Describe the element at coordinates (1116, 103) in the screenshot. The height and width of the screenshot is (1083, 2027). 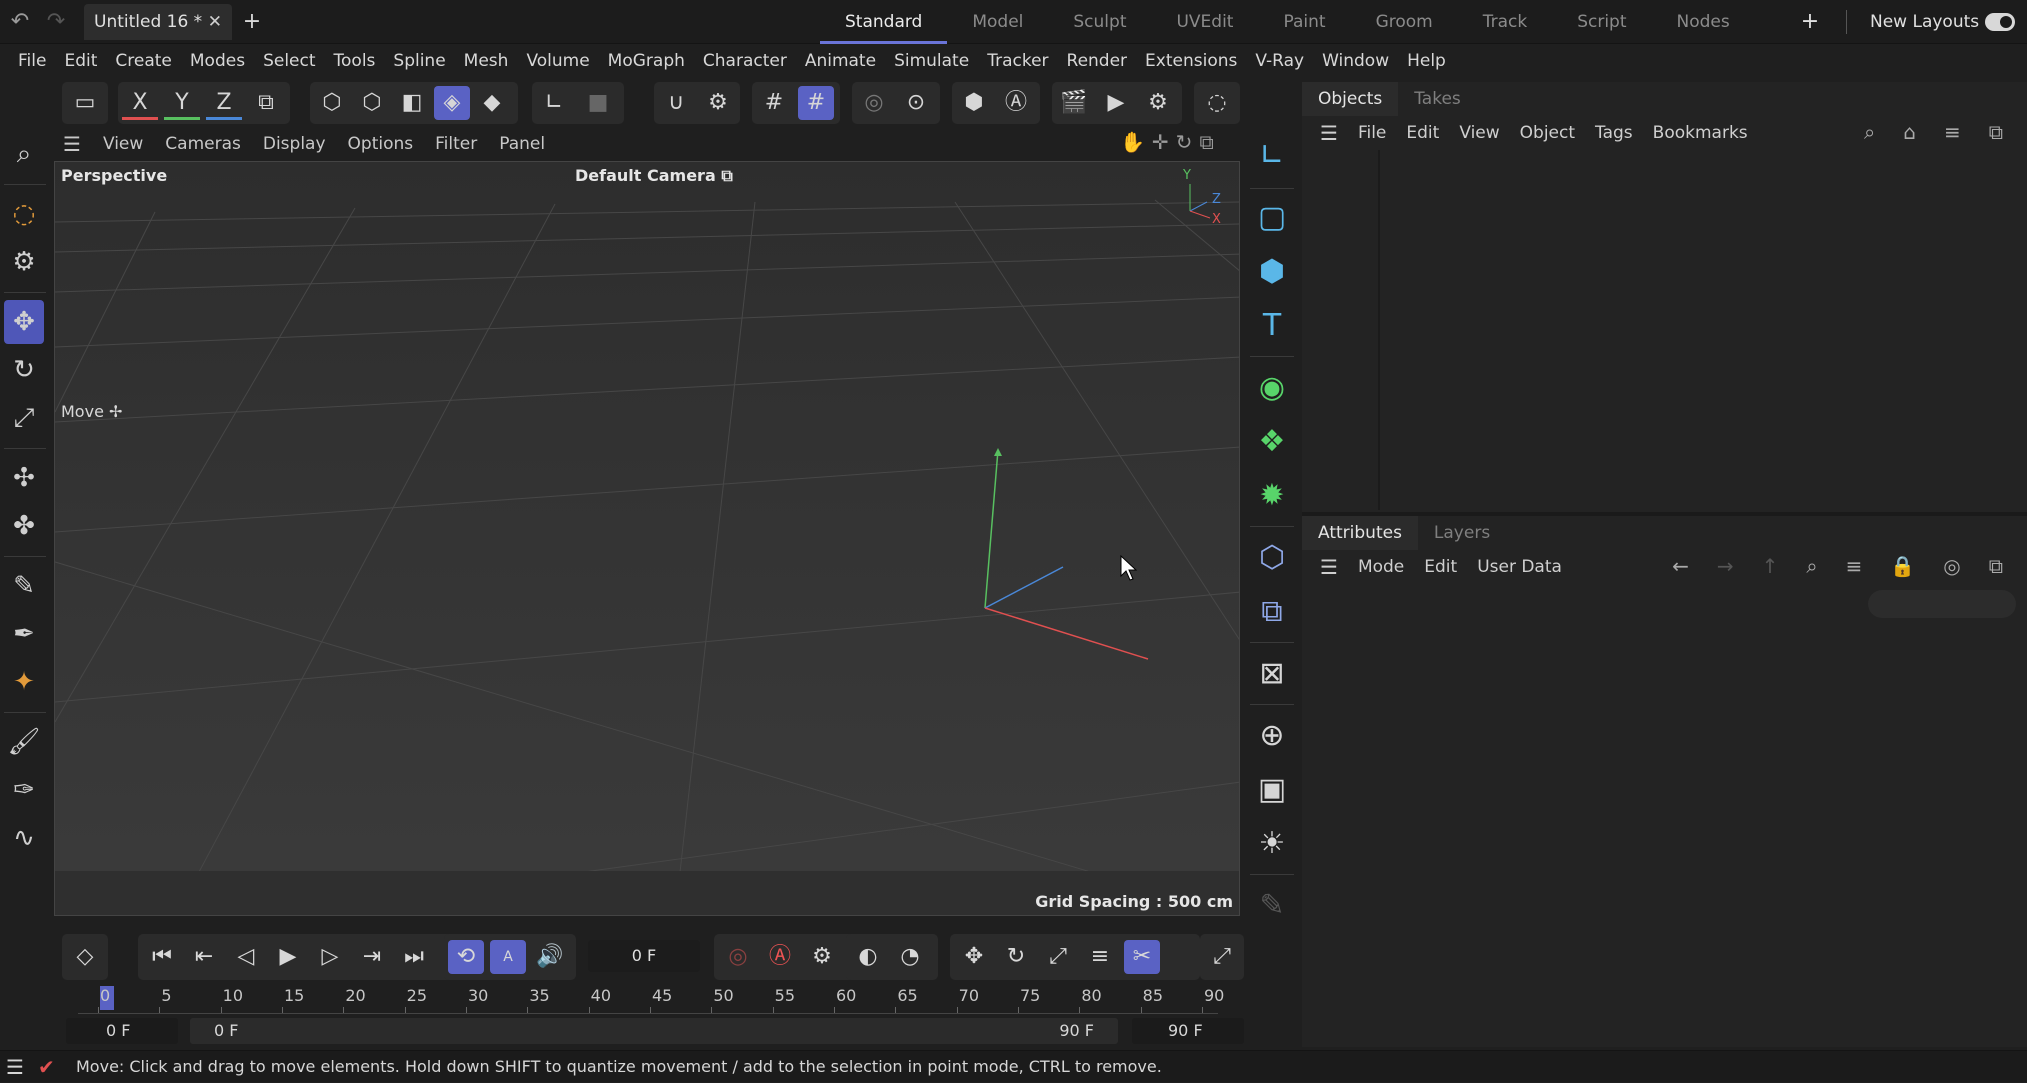
I see `render-picture-viewer-icon: ▶` at that location.